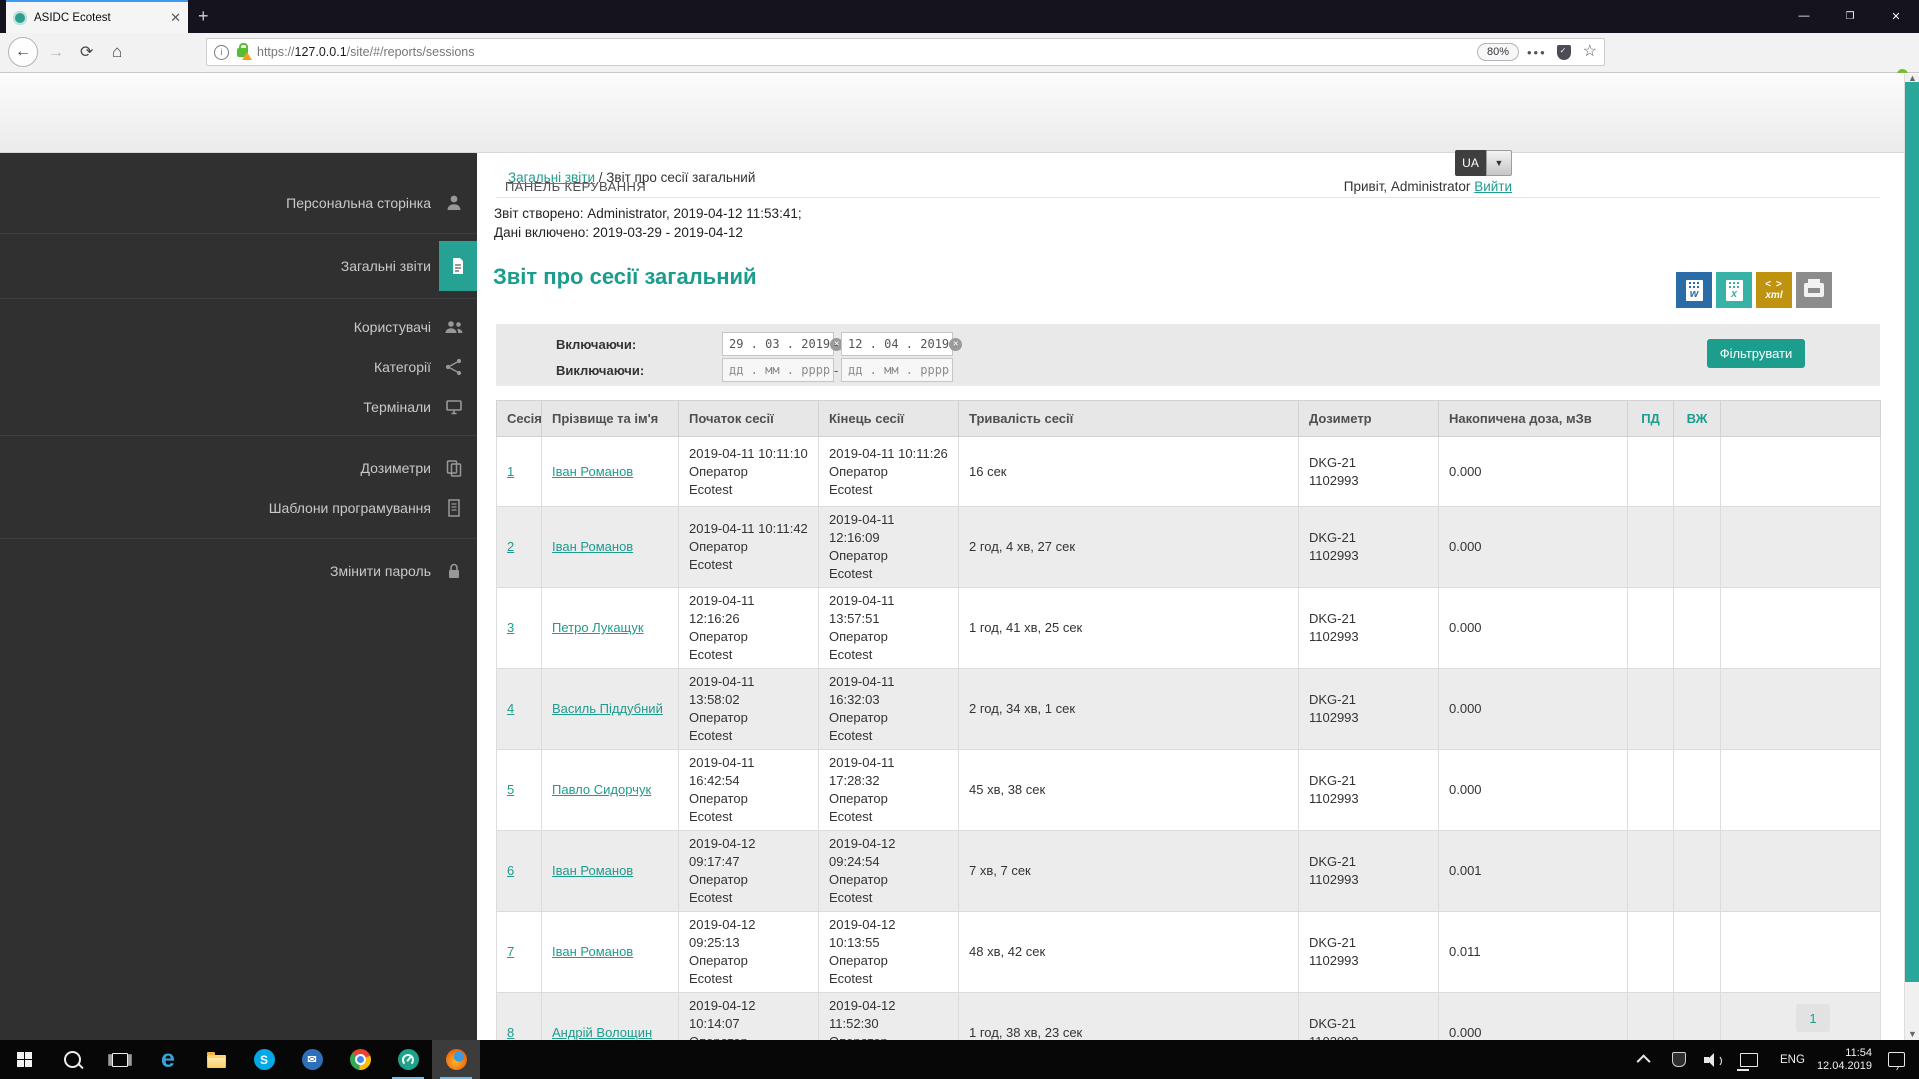  Describe the element at coordinates (1804, 16) in the screenshot. I see `window-minimize-button: —` at that location.